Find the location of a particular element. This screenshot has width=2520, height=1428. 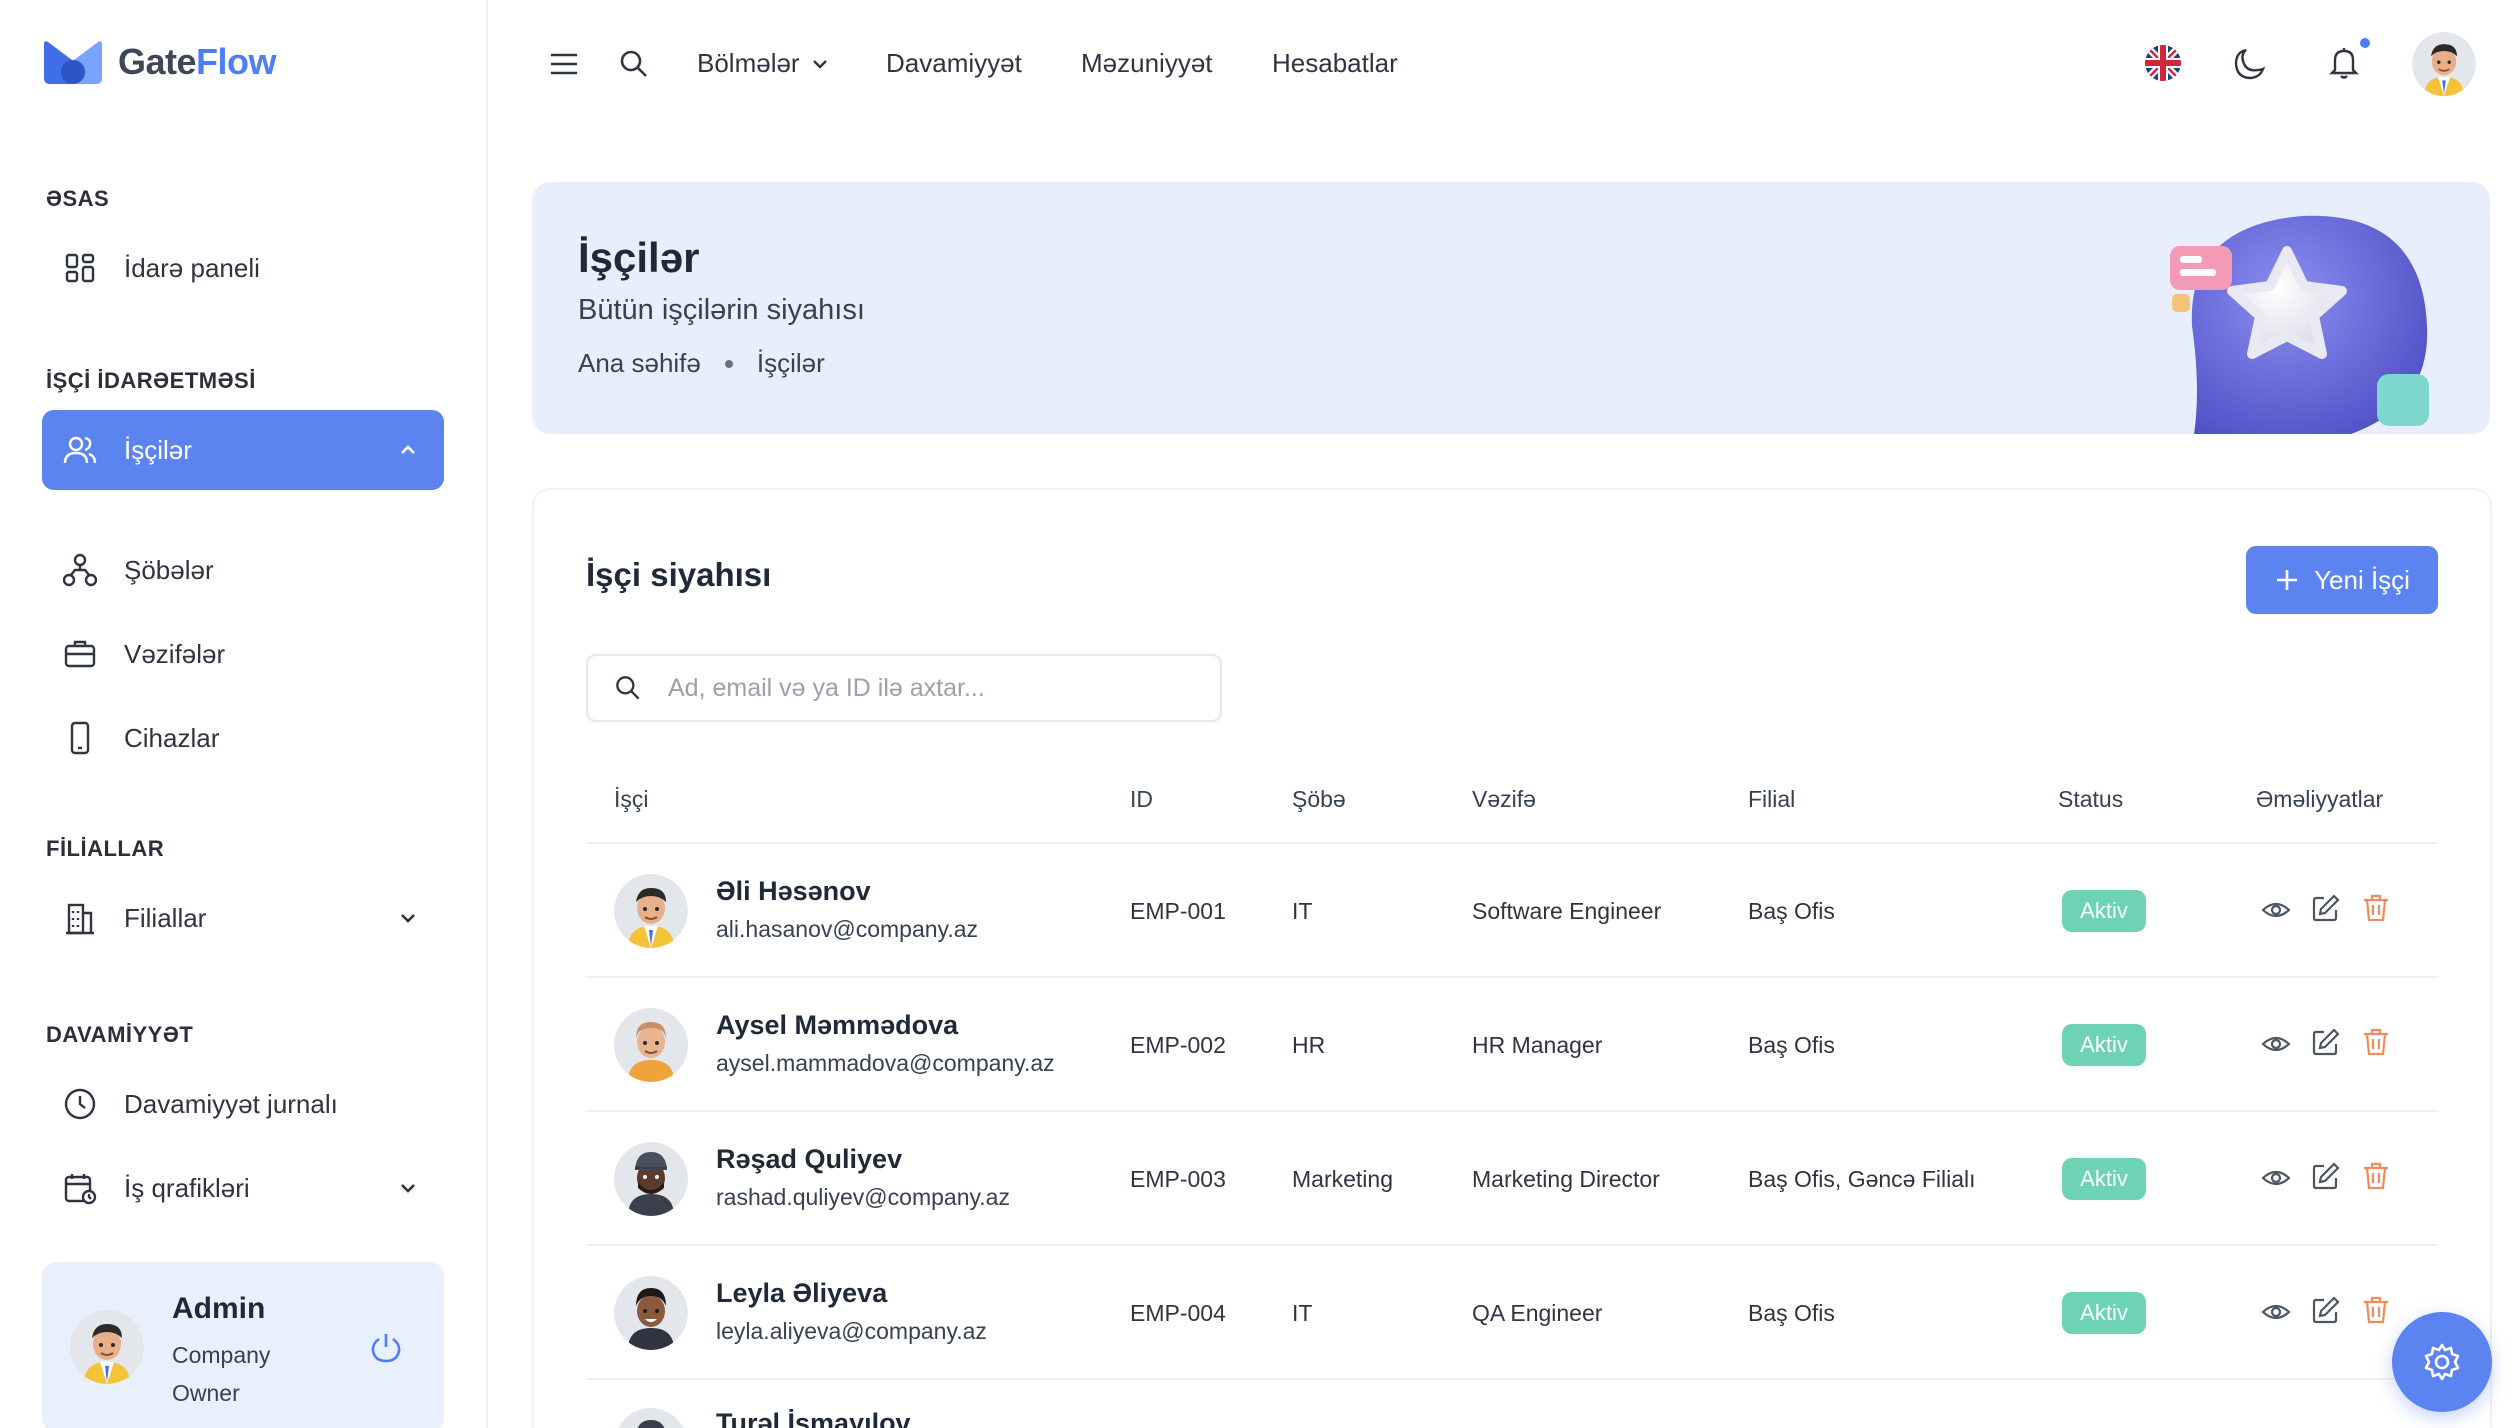

sidebar-item-schedules: İş qrafikləri is located at coordinates (243, 1188).